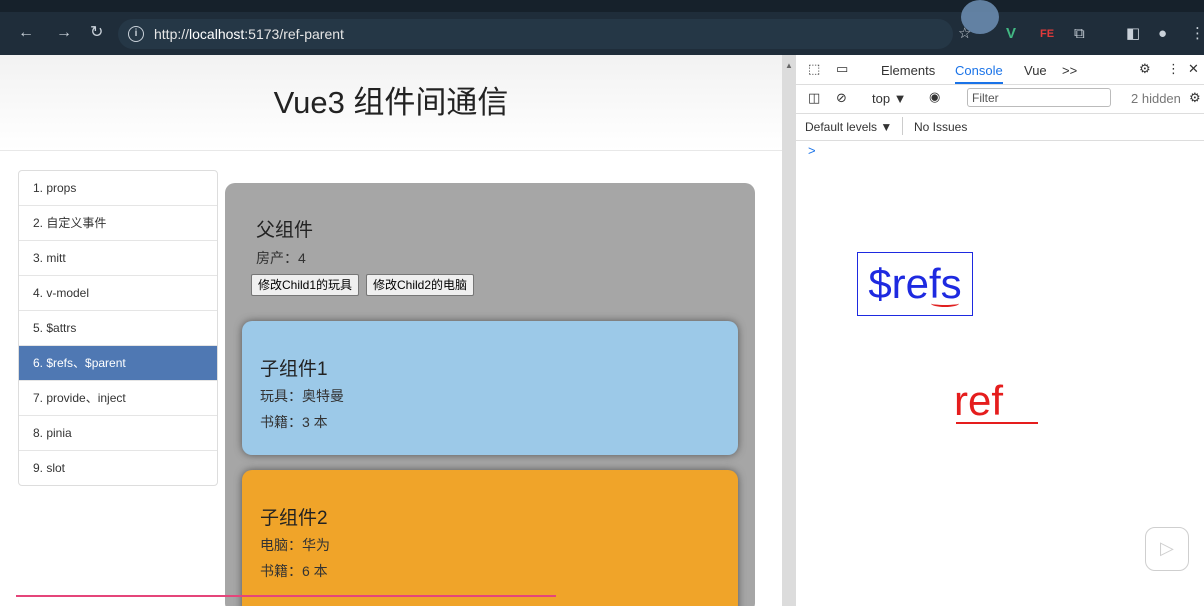  What do you see at coordinates (294, 571) in the screenshot?
I see `child2-books-text: 书籍：6 本` at bounding box center [294, 571].